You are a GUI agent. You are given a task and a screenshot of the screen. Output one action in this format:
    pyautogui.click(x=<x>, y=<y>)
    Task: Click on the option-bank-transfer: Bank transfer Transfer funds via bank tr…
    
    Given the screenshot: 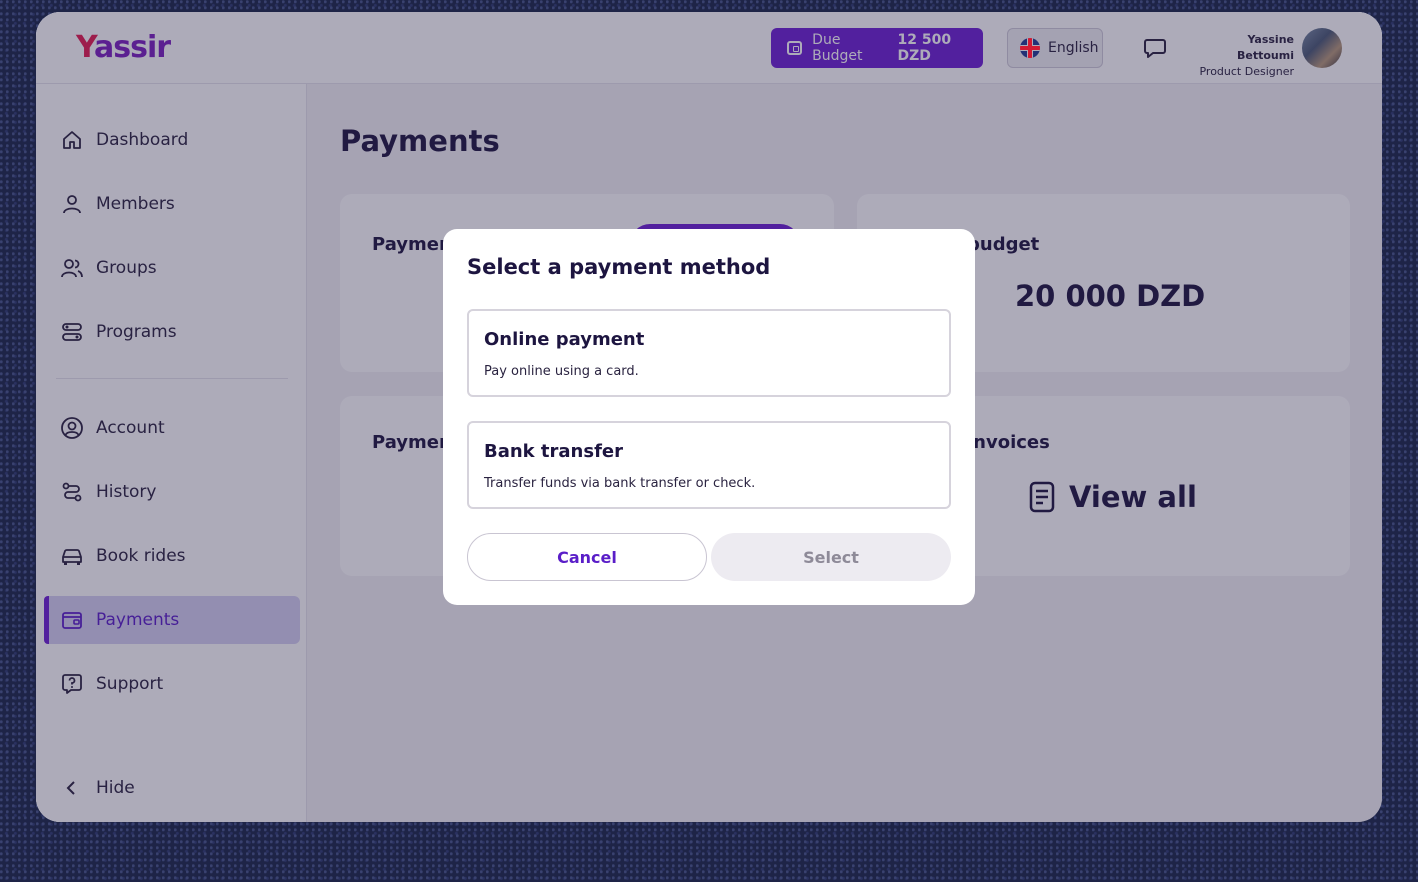 What is the action you would take?
    pyautogui.click(x=709, y=465)
    